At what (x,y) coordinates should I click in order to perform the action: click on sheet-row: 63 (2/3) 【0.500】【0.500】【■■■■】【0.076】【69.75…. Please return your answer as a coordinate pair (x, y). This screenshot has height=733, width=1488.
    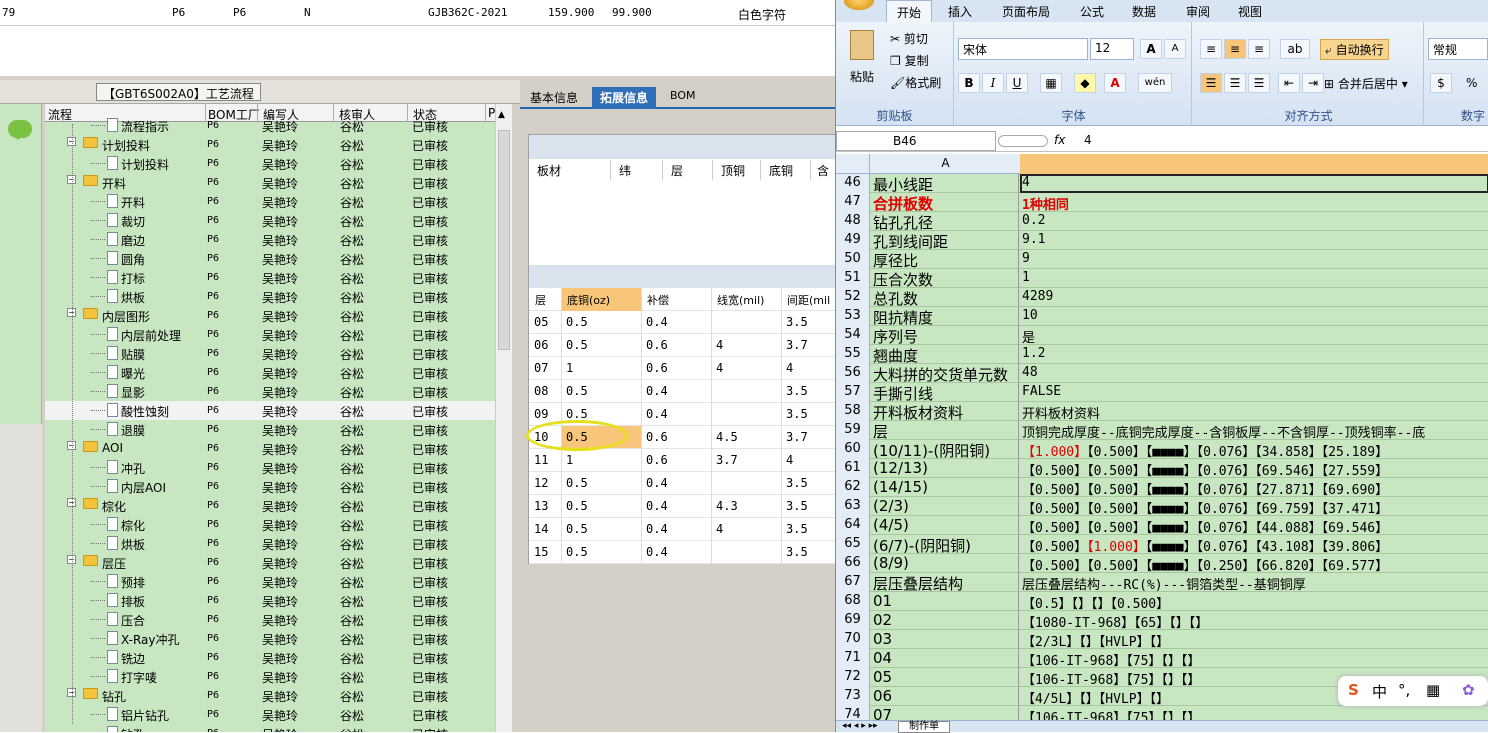
    Looking at the image, I should click on (1162, 507).